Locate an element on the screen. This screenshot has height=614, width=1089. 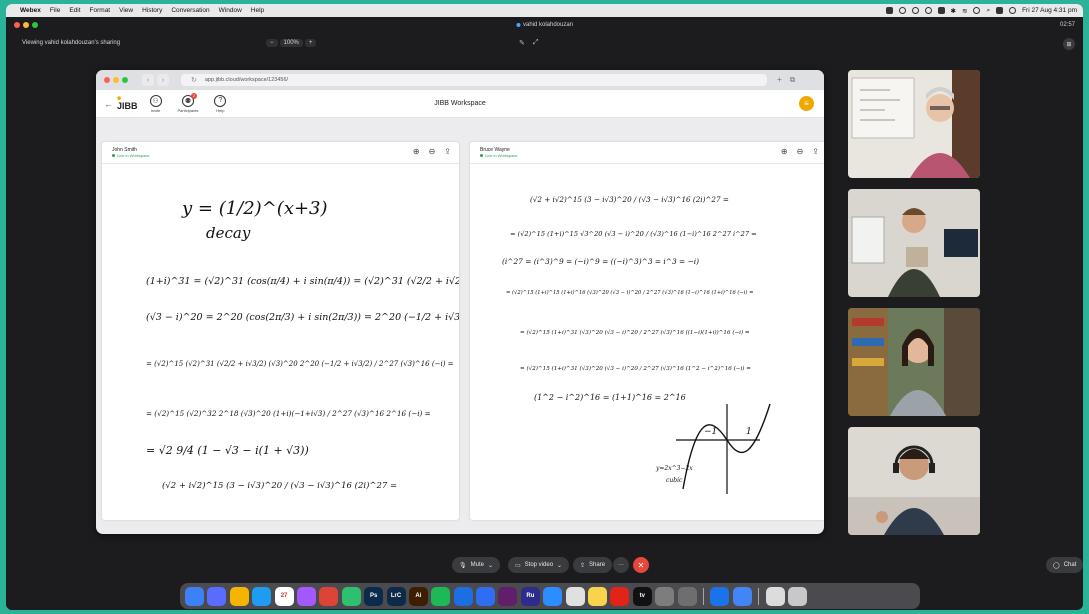
dock-app-icon: Ai is located at coordinates (418, 596).